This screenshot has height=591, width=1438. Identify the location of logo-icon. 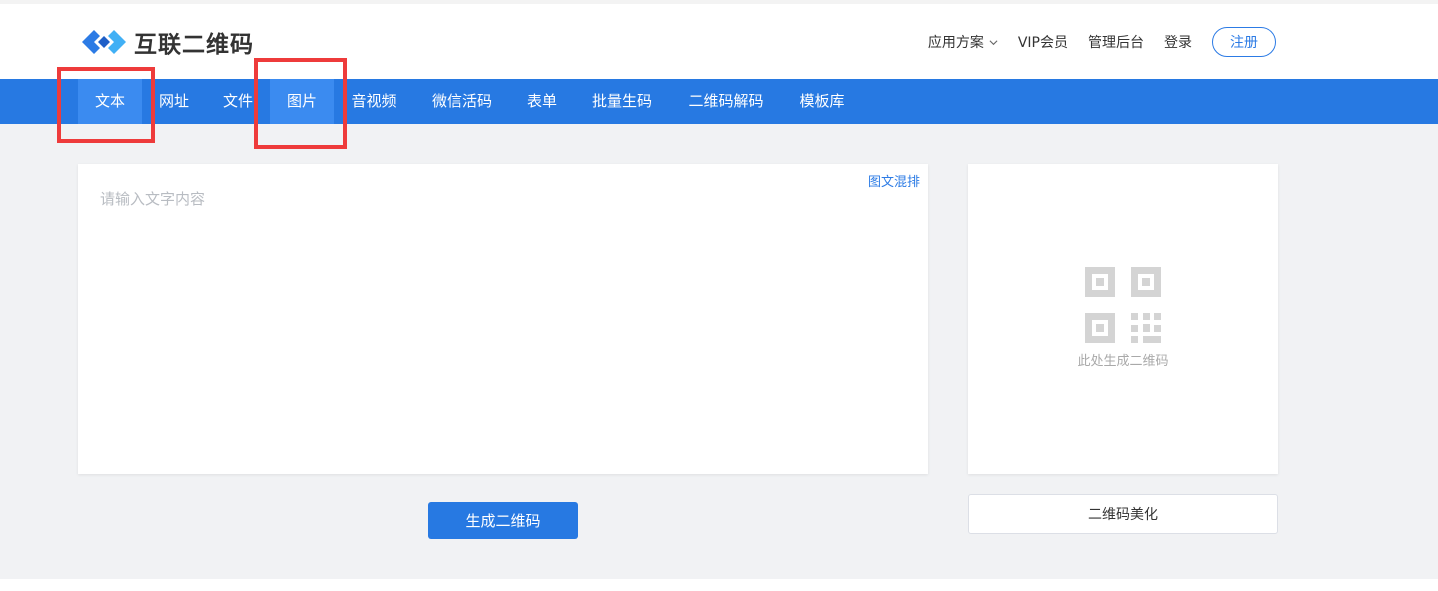
(104, 42).